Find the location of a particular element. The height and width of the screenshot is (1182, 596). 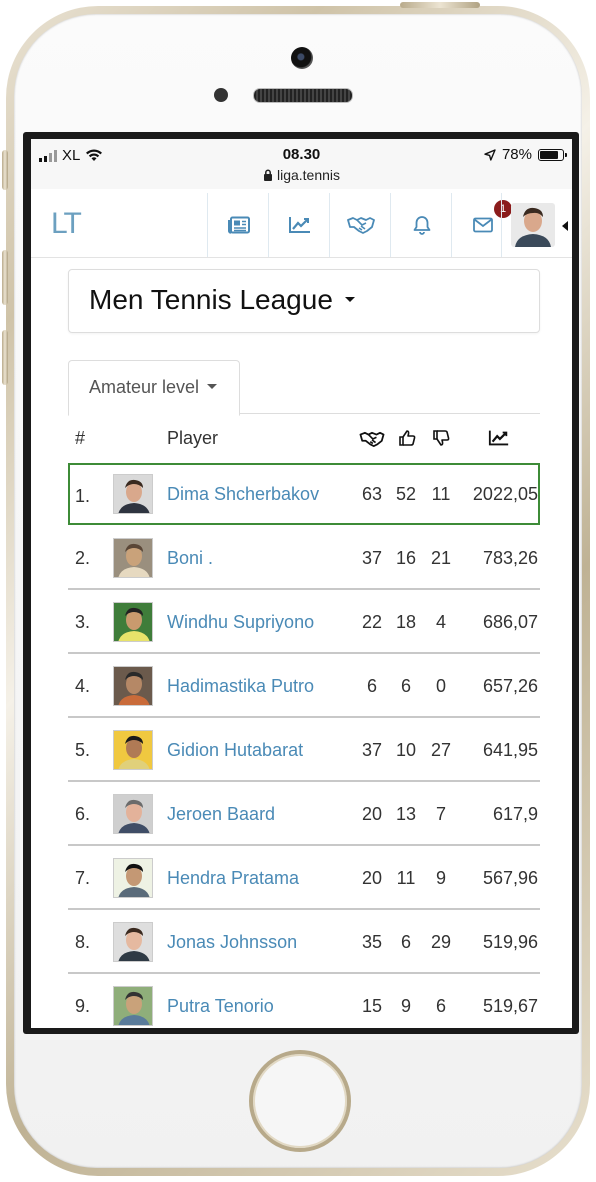

wins-cell: 10 is located at coordinates (406, 750).